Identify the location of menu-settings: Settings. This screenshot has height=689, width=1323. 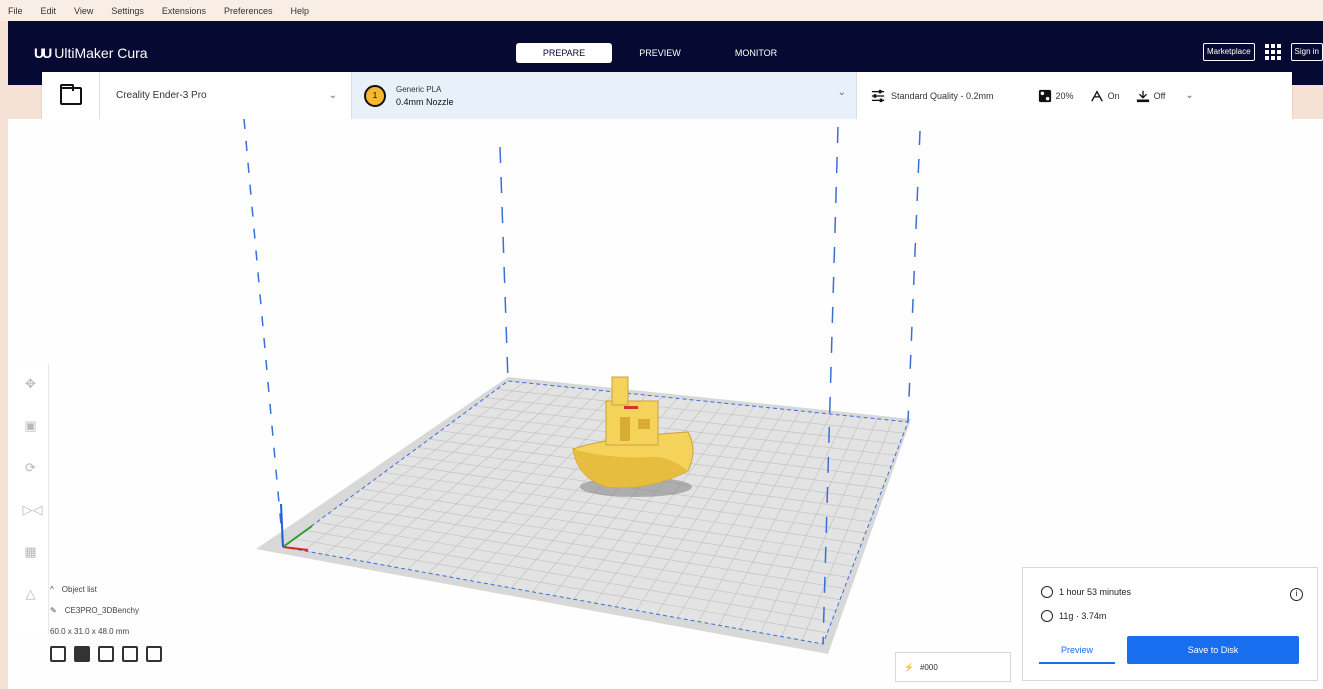
(127, 11).